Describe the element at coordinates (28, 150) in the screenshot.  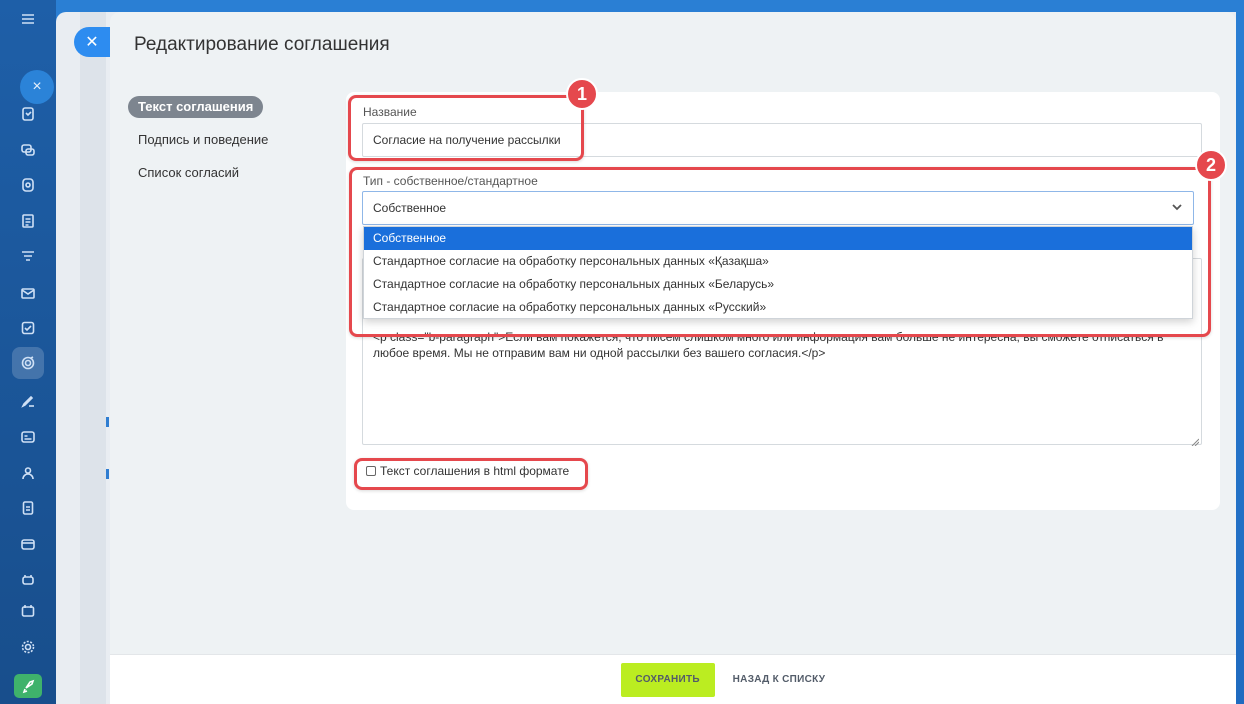
I see `chat-icon` at that location.